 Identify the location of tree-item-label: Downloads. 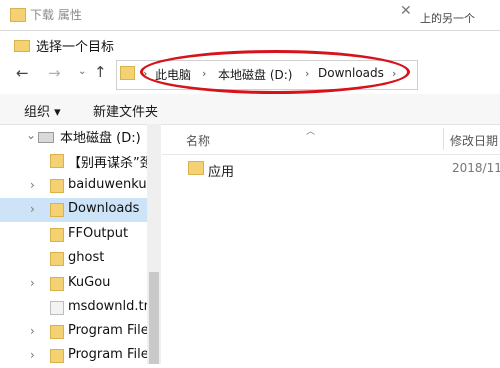
(104, 208).